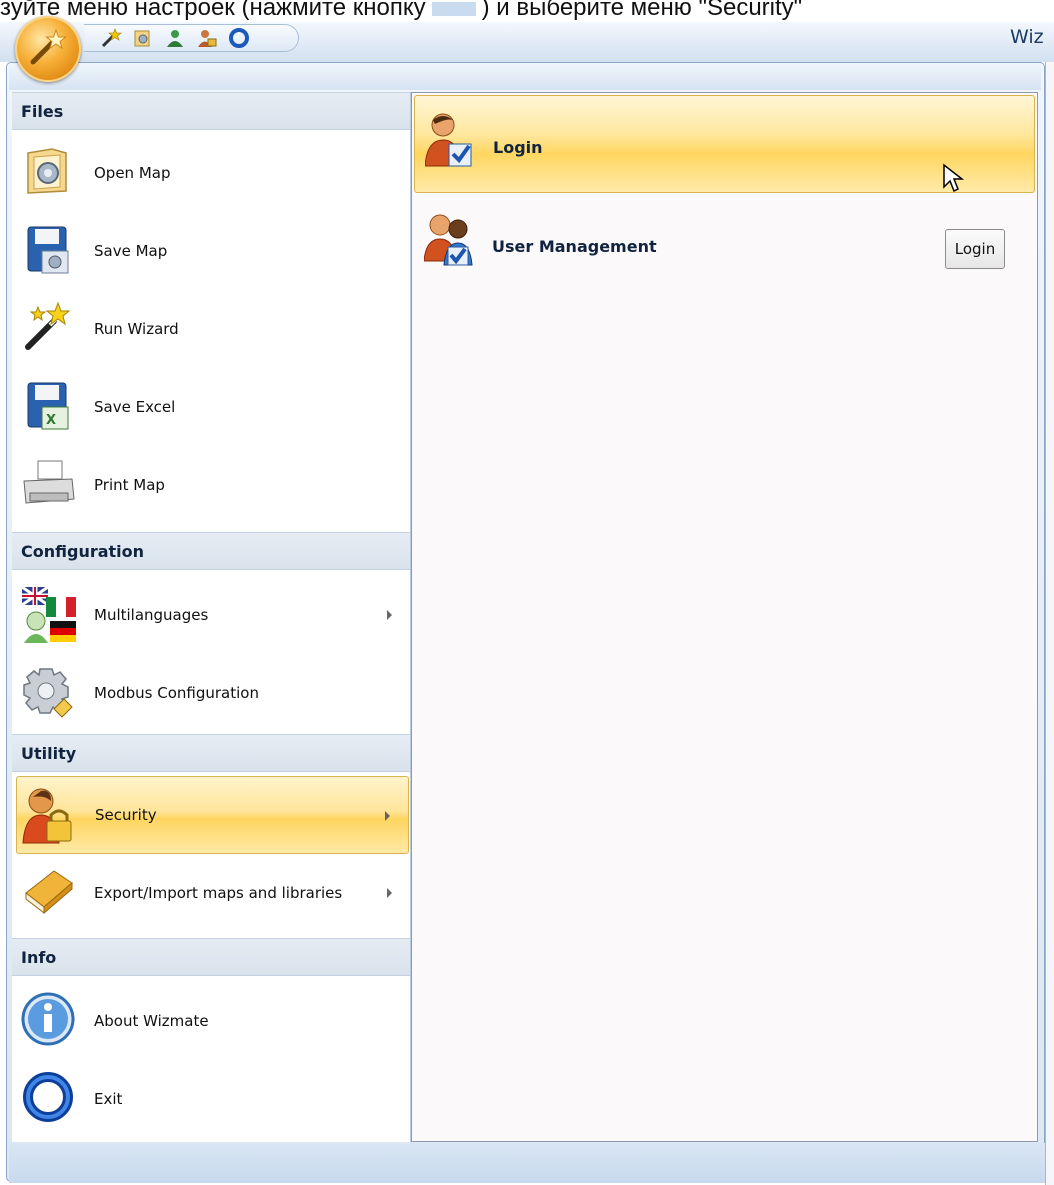  I want to click on background-document-edge, so click(1049, 623).